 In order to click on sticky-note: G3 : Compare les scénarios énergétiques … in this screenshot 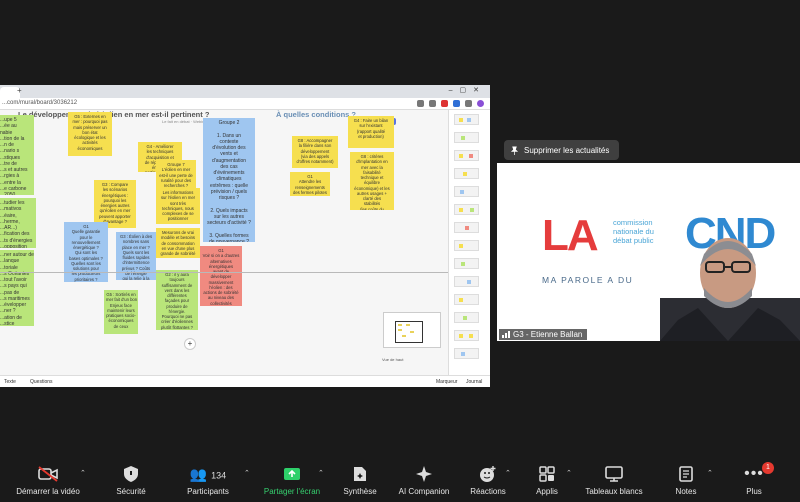, I will do `click(115, 204)`.